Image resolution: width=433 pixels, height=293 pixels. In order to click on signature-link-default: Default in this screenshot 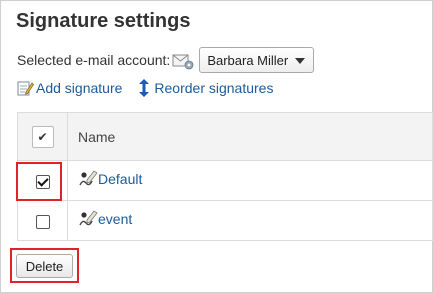, I will do `click(110, 179)`.